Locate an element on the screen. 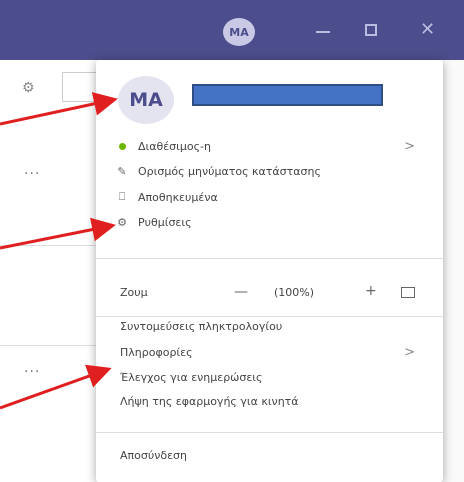  settings-item: ⚙ Ρυθμίσεις is located at coordinates (269, 222).